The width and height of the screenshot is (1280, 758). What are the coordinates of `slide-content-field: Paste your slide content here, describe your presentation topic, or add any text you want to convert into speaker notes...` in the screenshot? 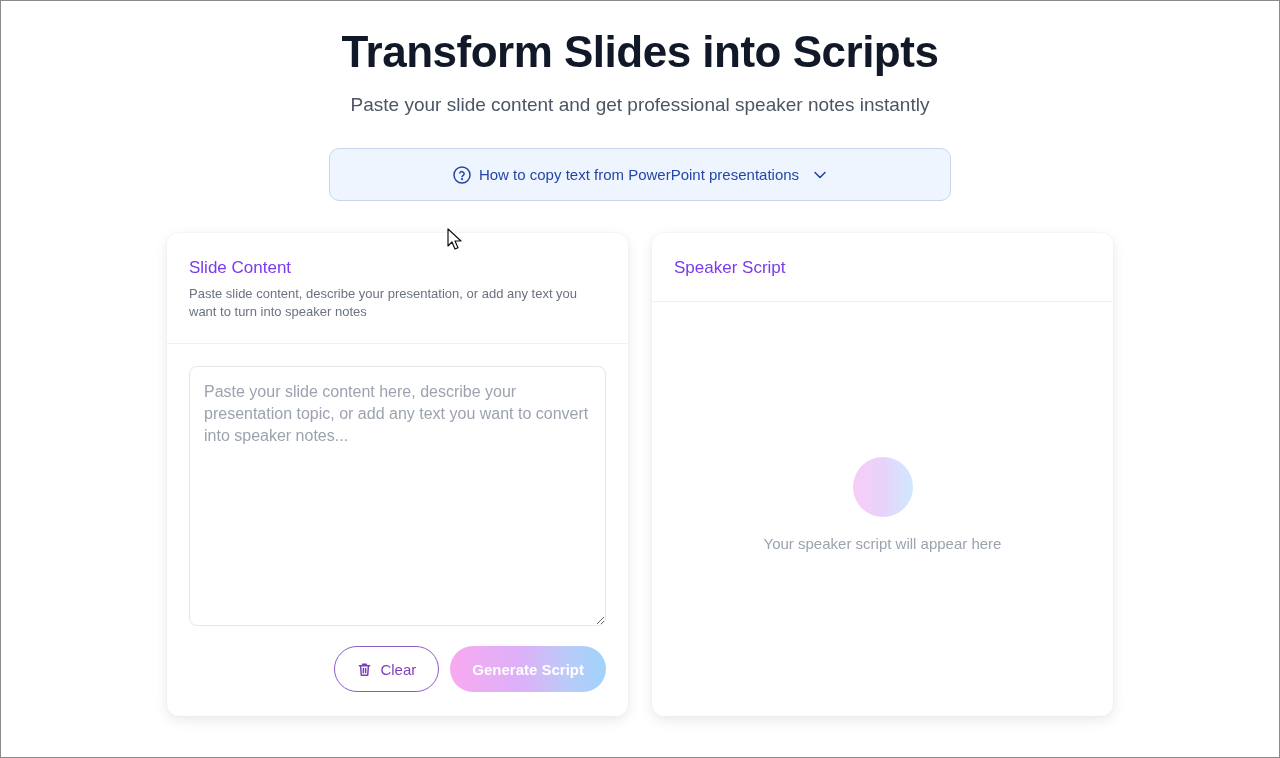 It's located at (397, 496).